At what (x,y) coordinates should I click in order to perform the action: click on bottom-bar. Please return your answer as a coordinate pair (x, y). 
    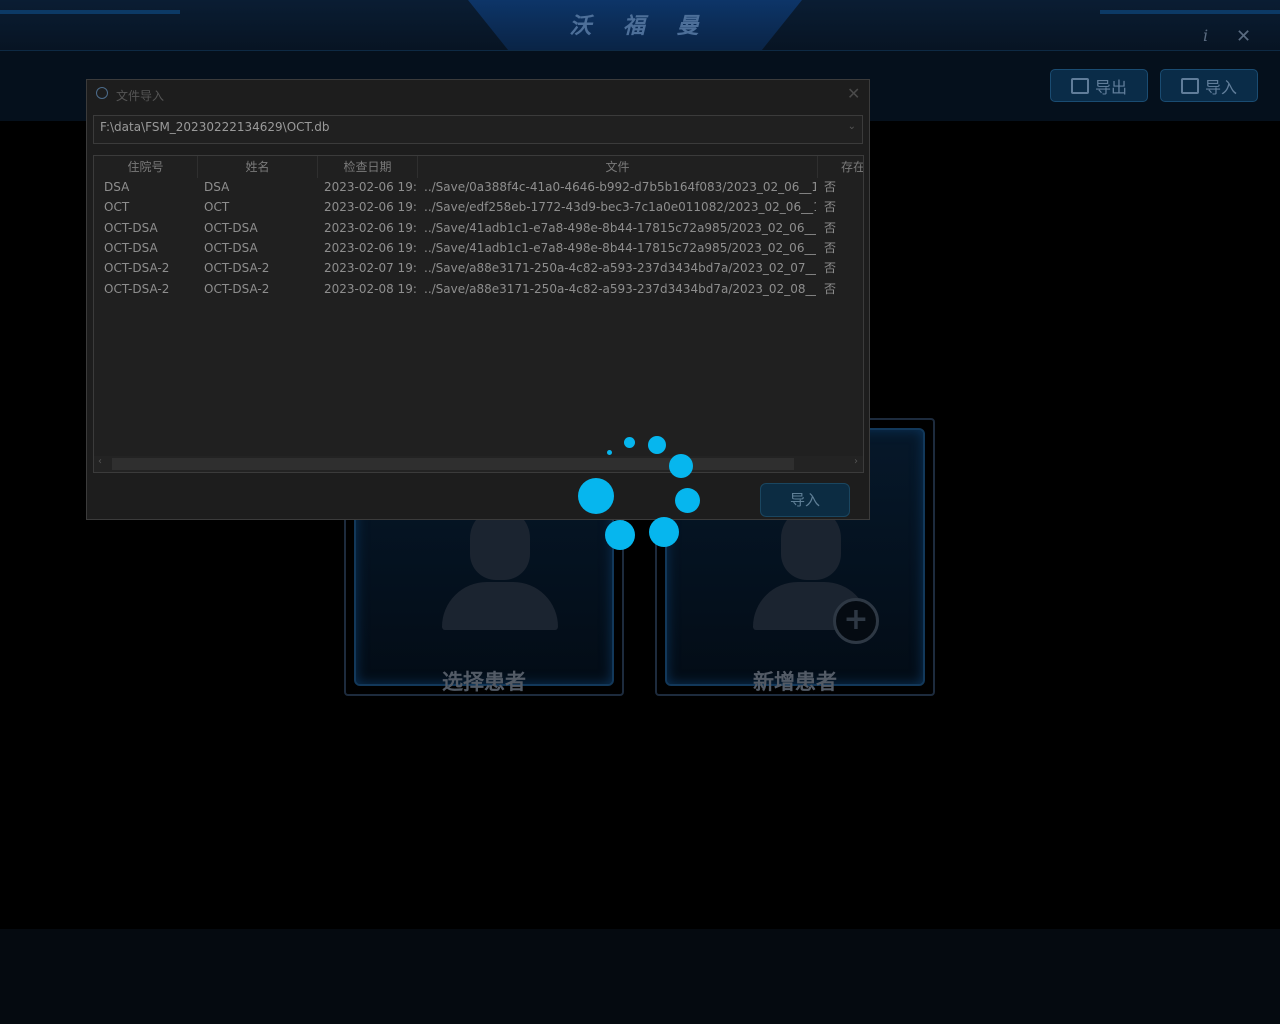
    Looking at the image, I should click on (640, 976).